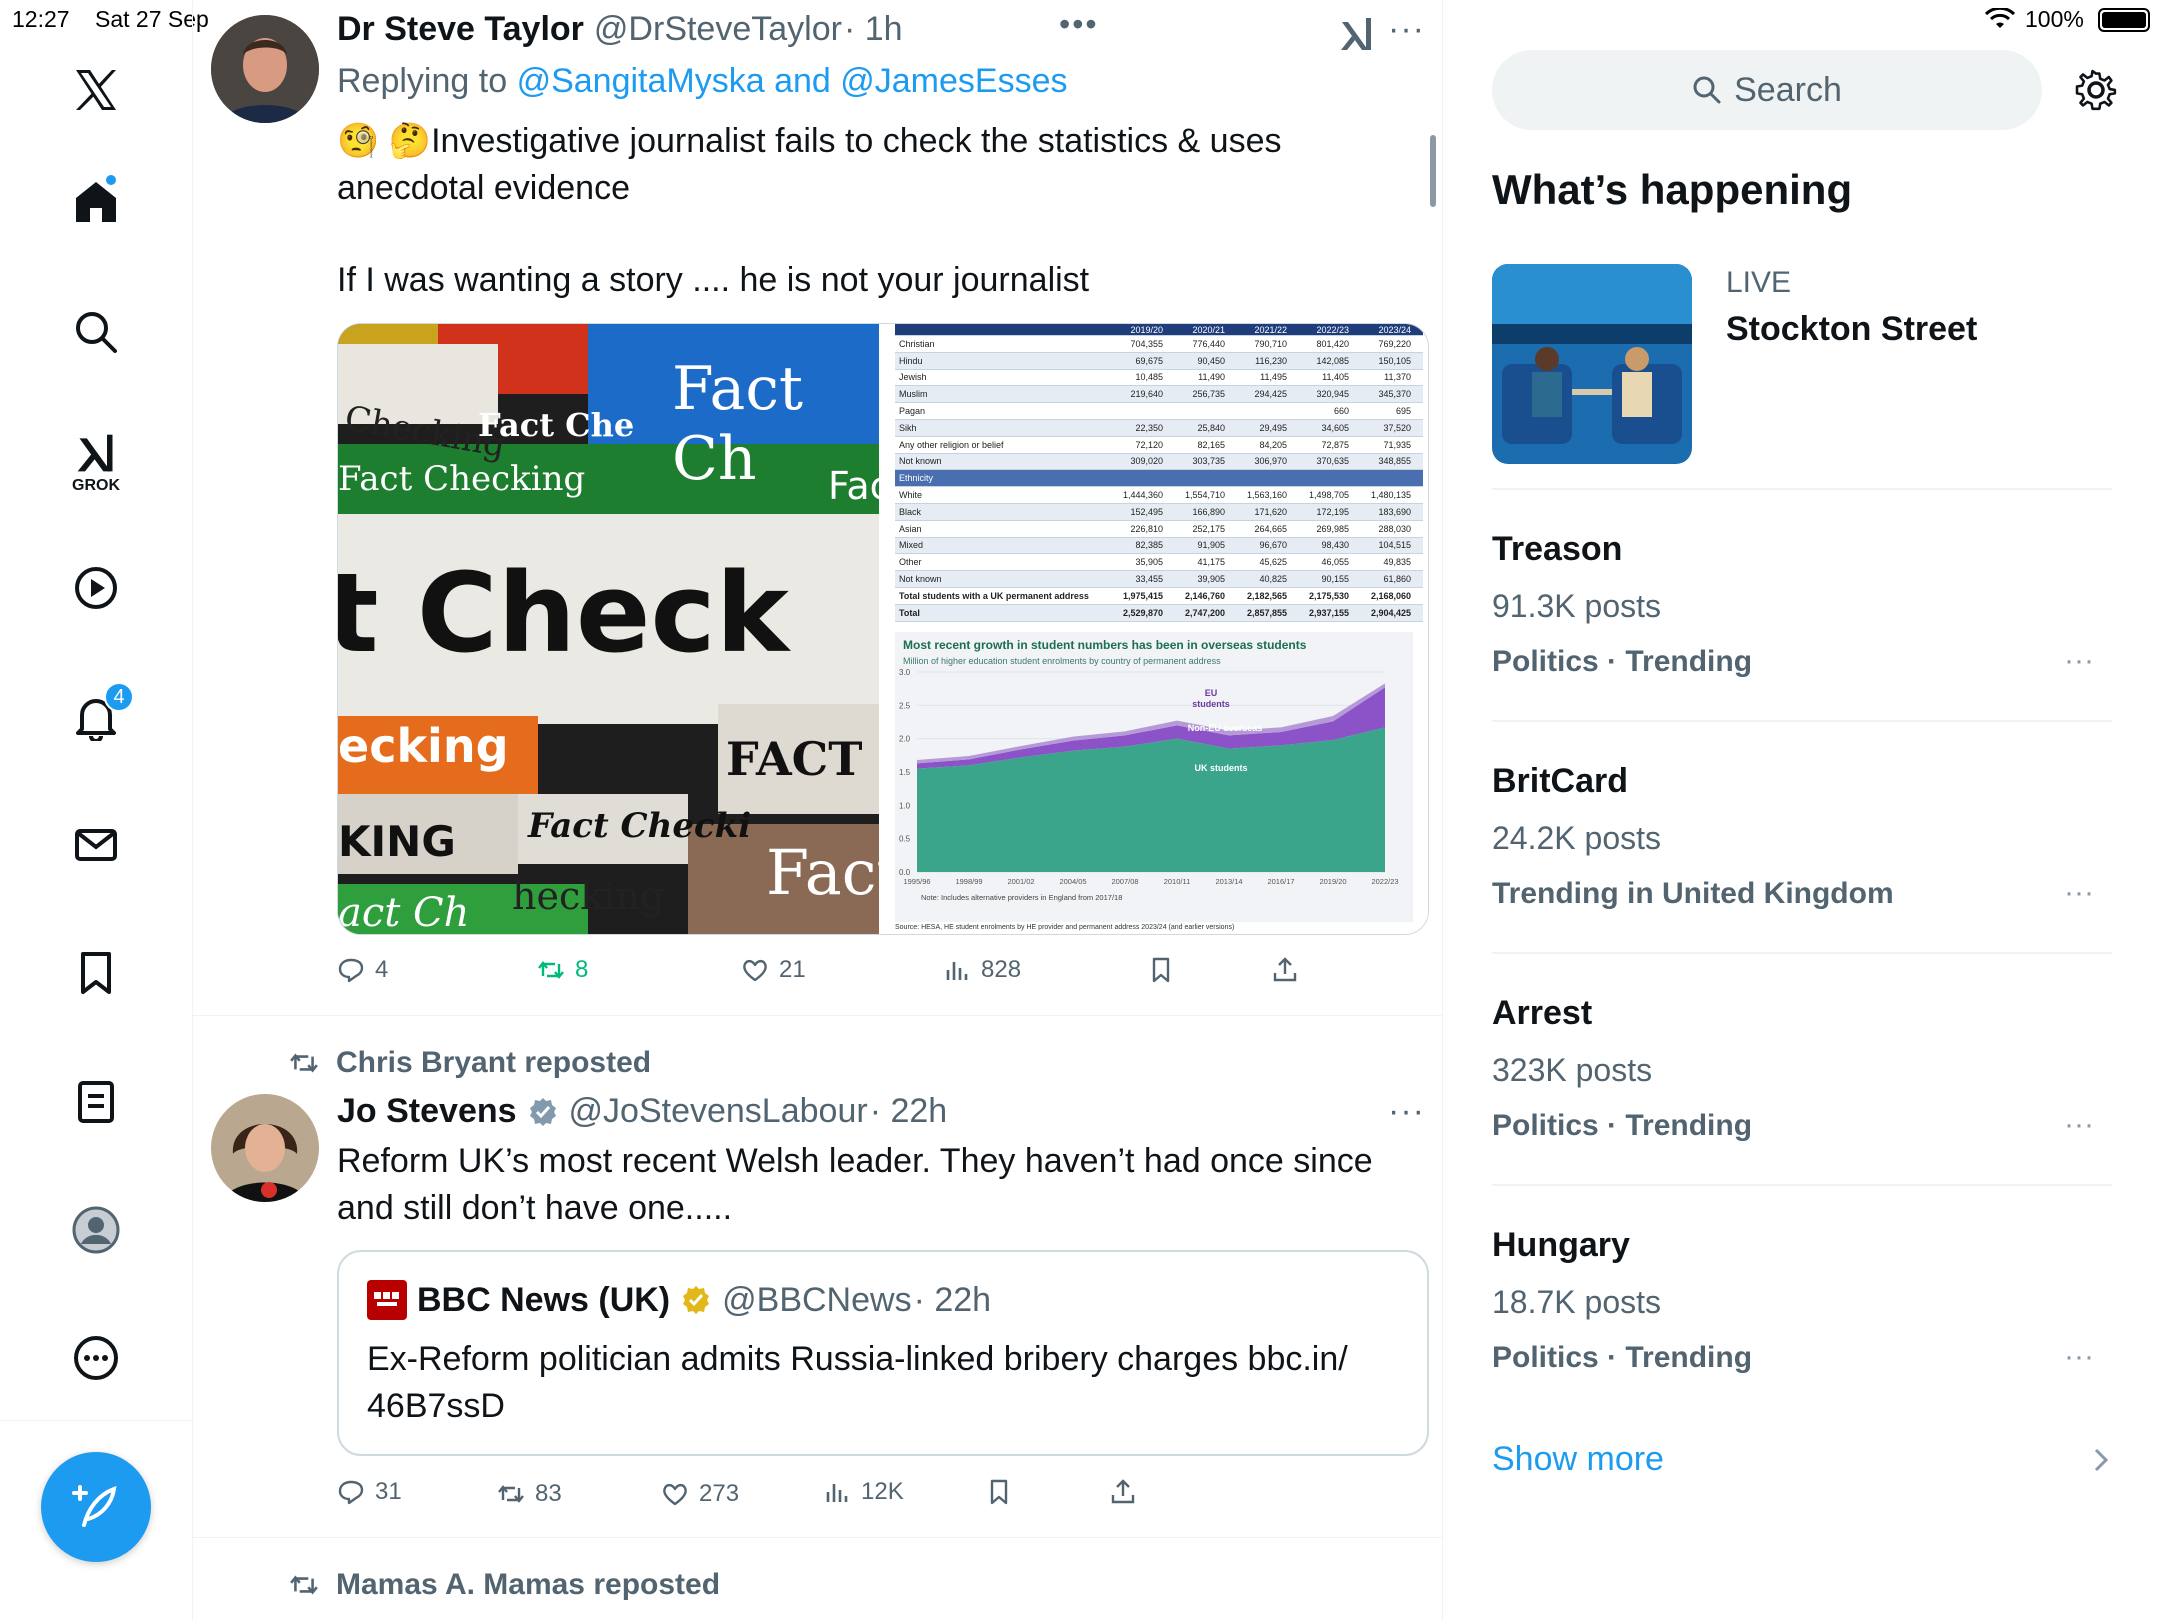  I want to click on table-cell: 320,945, so click(1332, 394).